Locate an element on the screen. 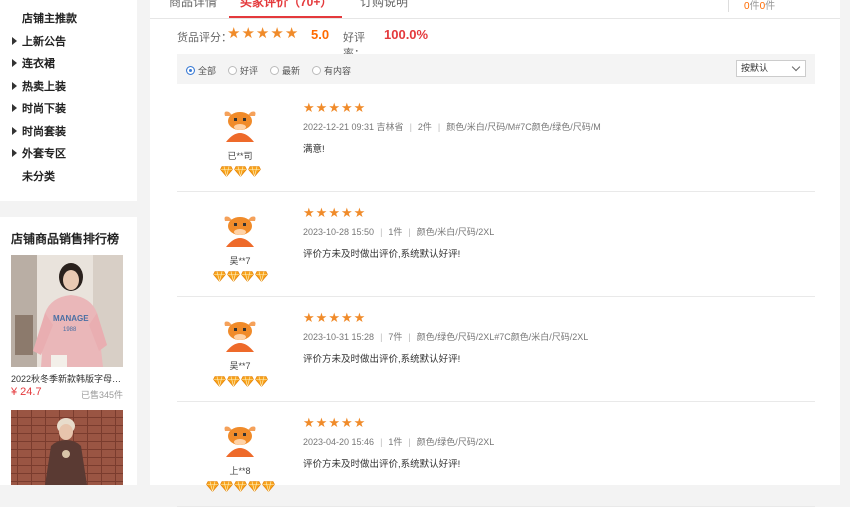  review-spec: 颜色/米白/尺码/2XL is located at coordinates (455, 232).